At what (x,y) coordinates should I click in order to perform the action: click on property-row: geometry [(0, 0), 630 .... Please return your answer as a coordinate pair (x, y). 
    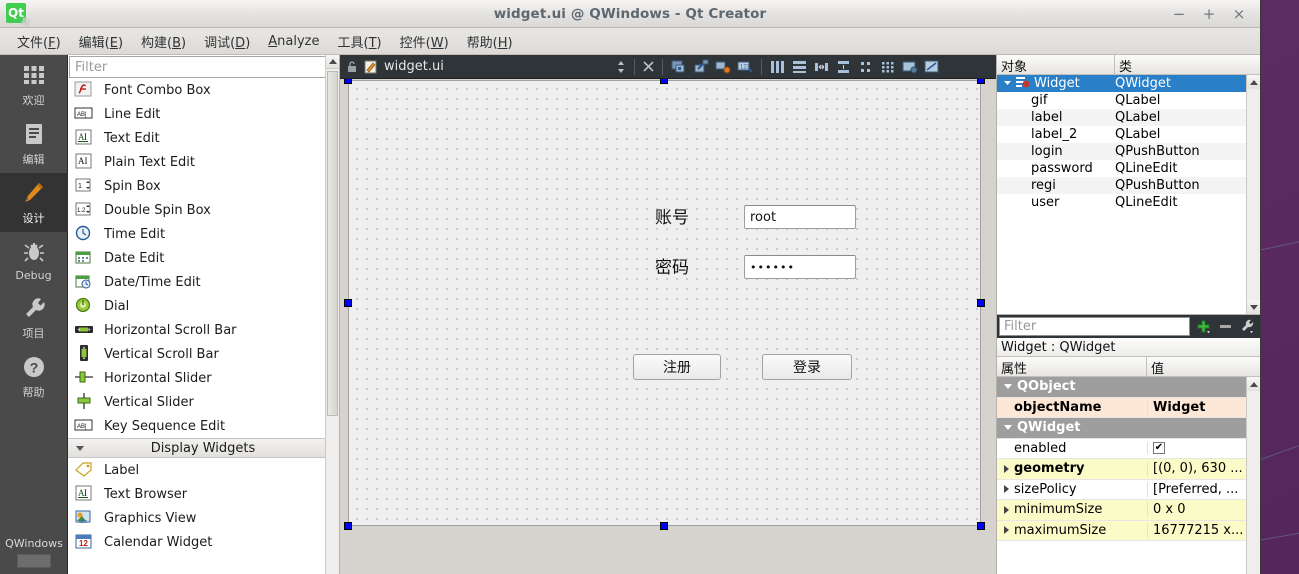
    Looking at the image, I should click on (1128, 469).